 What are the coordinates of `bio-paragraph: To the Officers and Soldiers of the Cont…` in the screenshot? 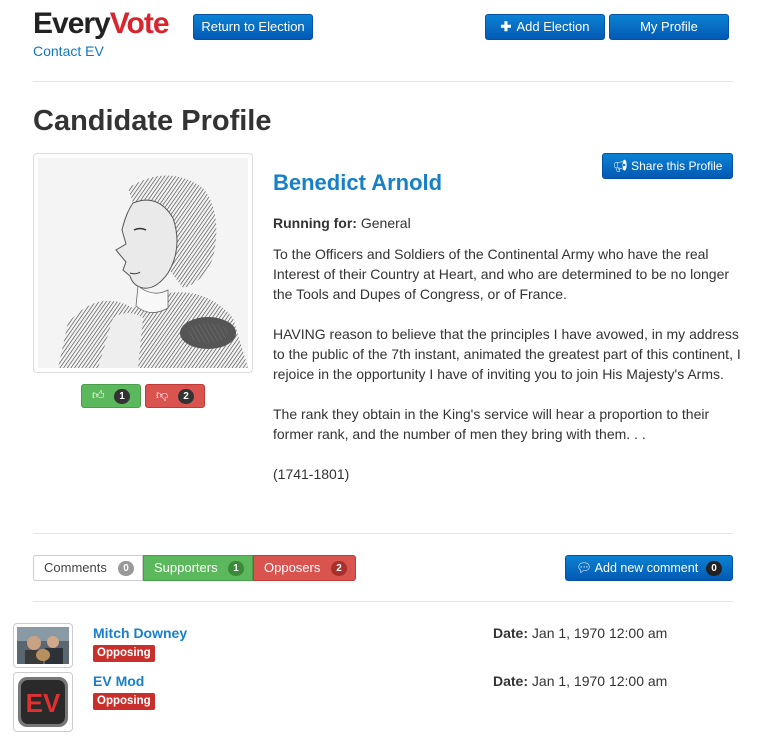 It's located at (501, 274).